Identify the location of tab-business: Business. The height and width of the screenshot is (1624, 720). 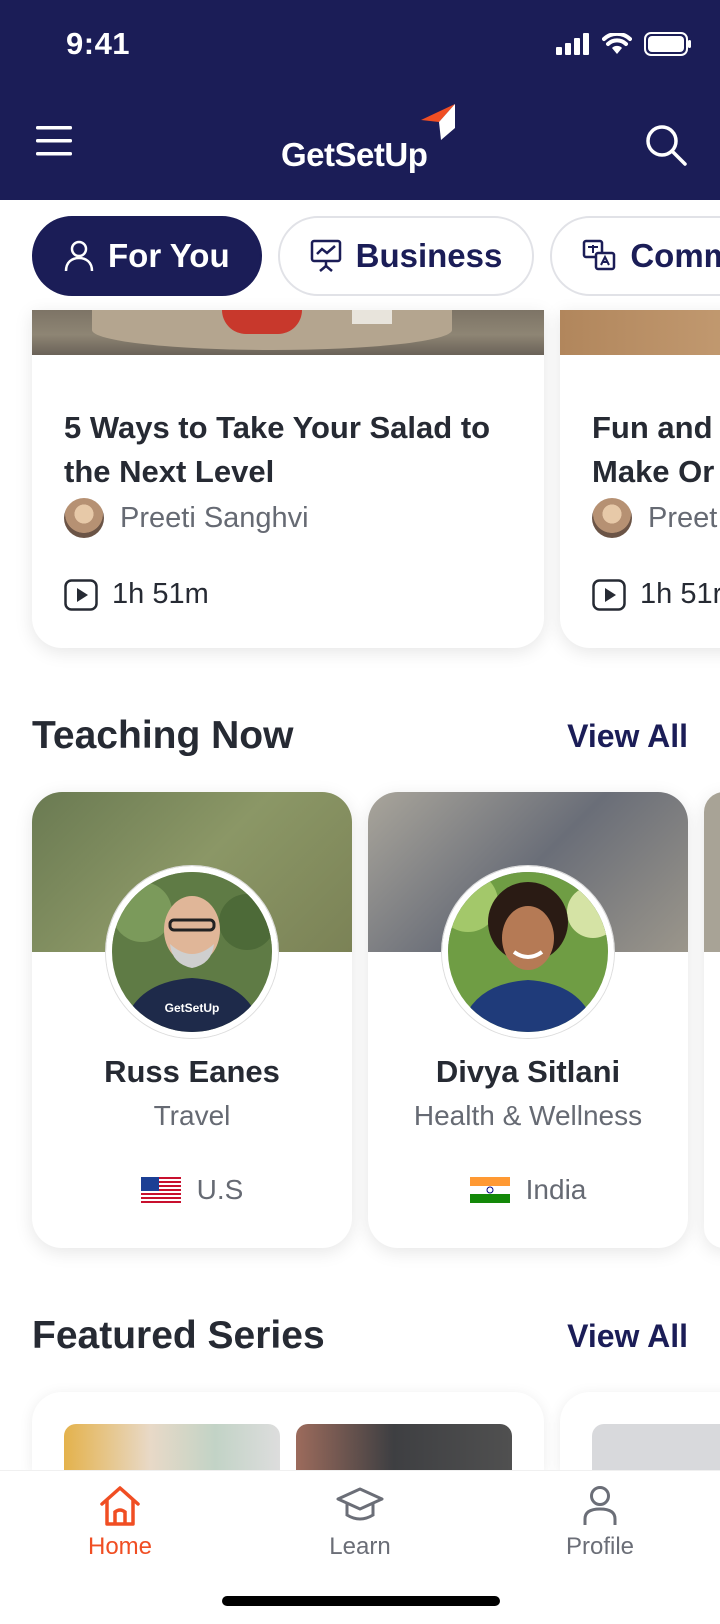
(406, 256).